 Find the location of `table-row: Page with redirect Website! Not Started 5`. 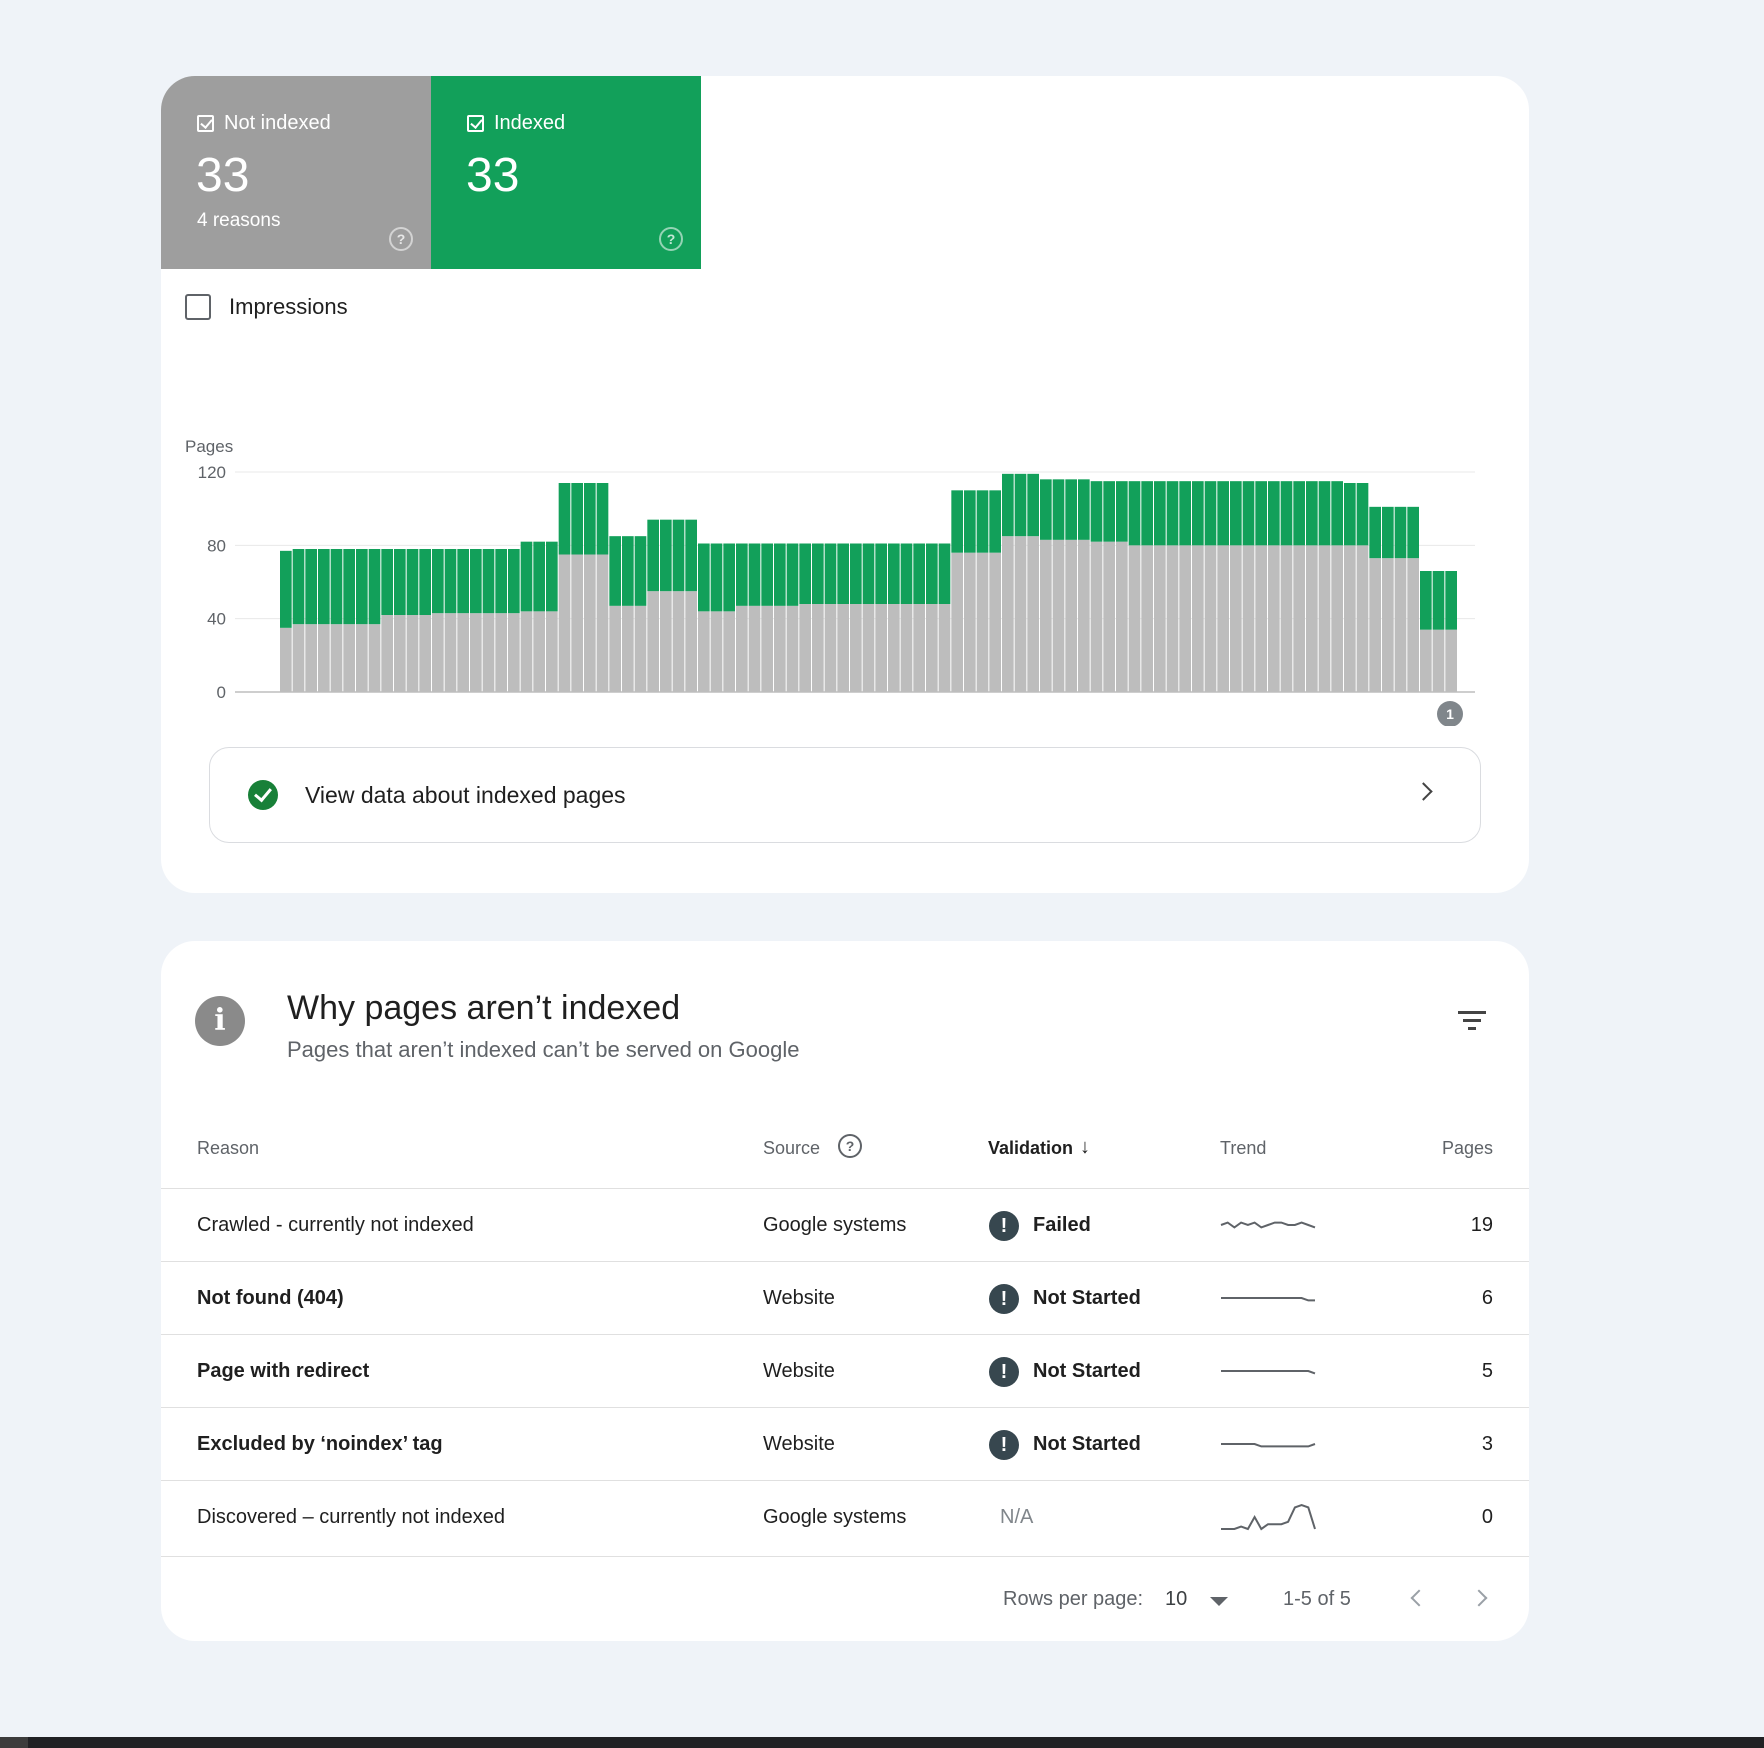

table-row: Page with redirect Website! Not Started 5 is located at coordinates (845, 1371).